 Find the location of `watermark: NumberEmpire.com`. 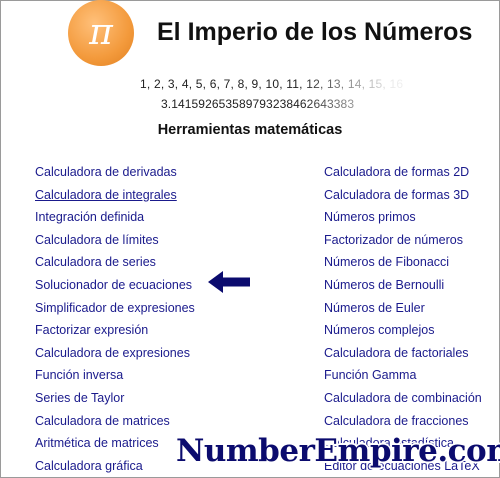

watermark: NumberEmpire.com is located at coordinates (338, 451).